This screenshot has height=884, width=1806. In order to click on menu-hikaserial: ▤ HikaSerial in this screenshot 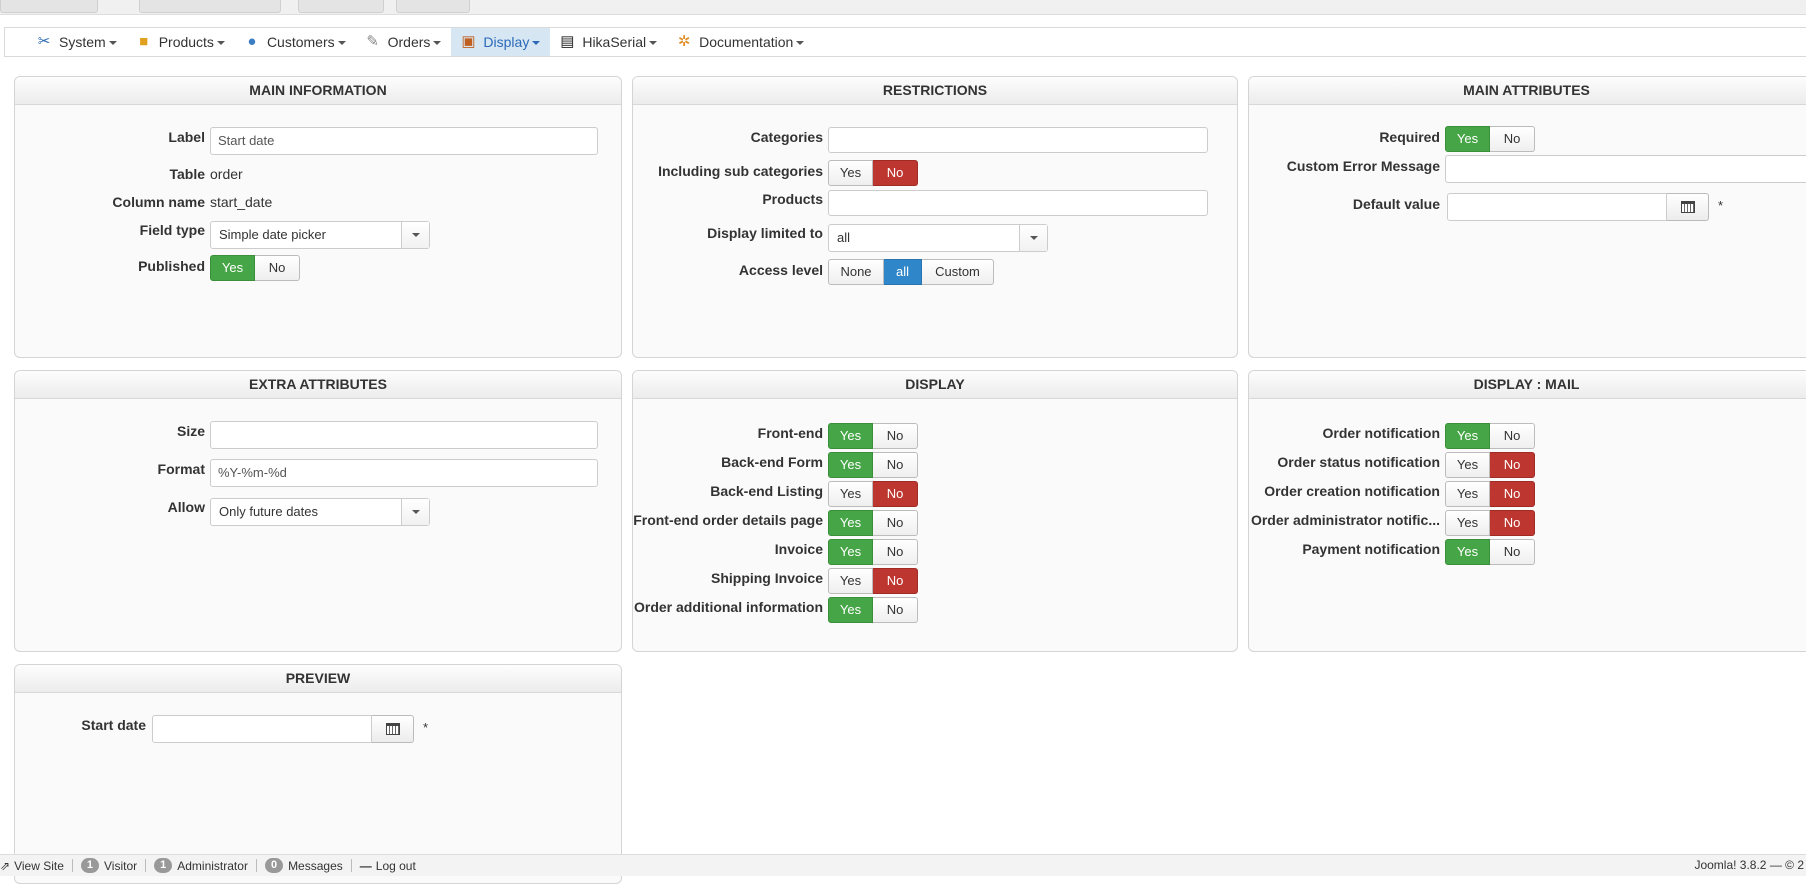, I will do `click(608, 42)`.